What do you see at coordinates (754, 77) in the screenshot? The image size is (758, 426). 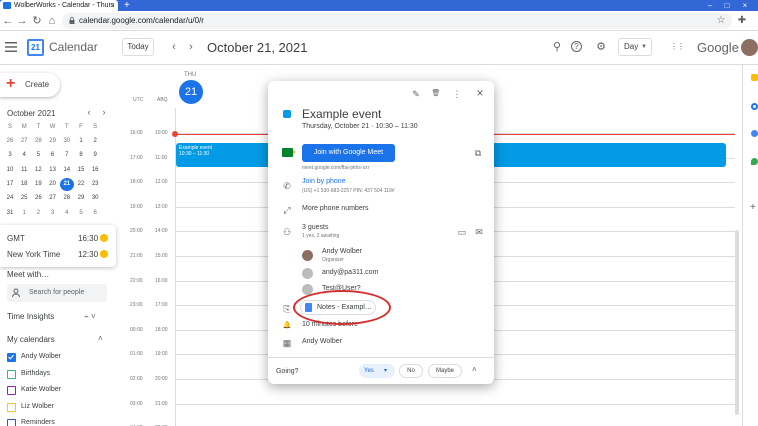 I see `keep-icon` at bounding box center [754, 77].